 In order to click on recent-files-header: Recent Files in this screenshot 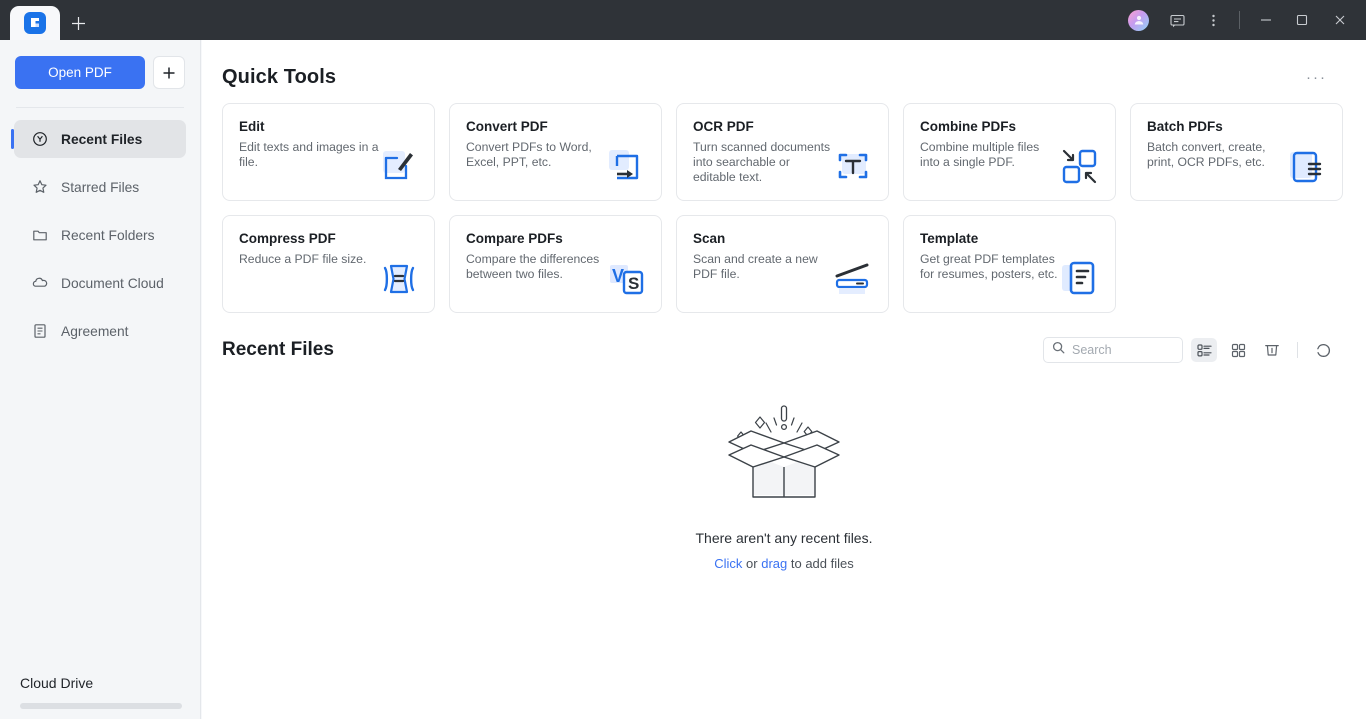, I will do `click(784, 338)`.